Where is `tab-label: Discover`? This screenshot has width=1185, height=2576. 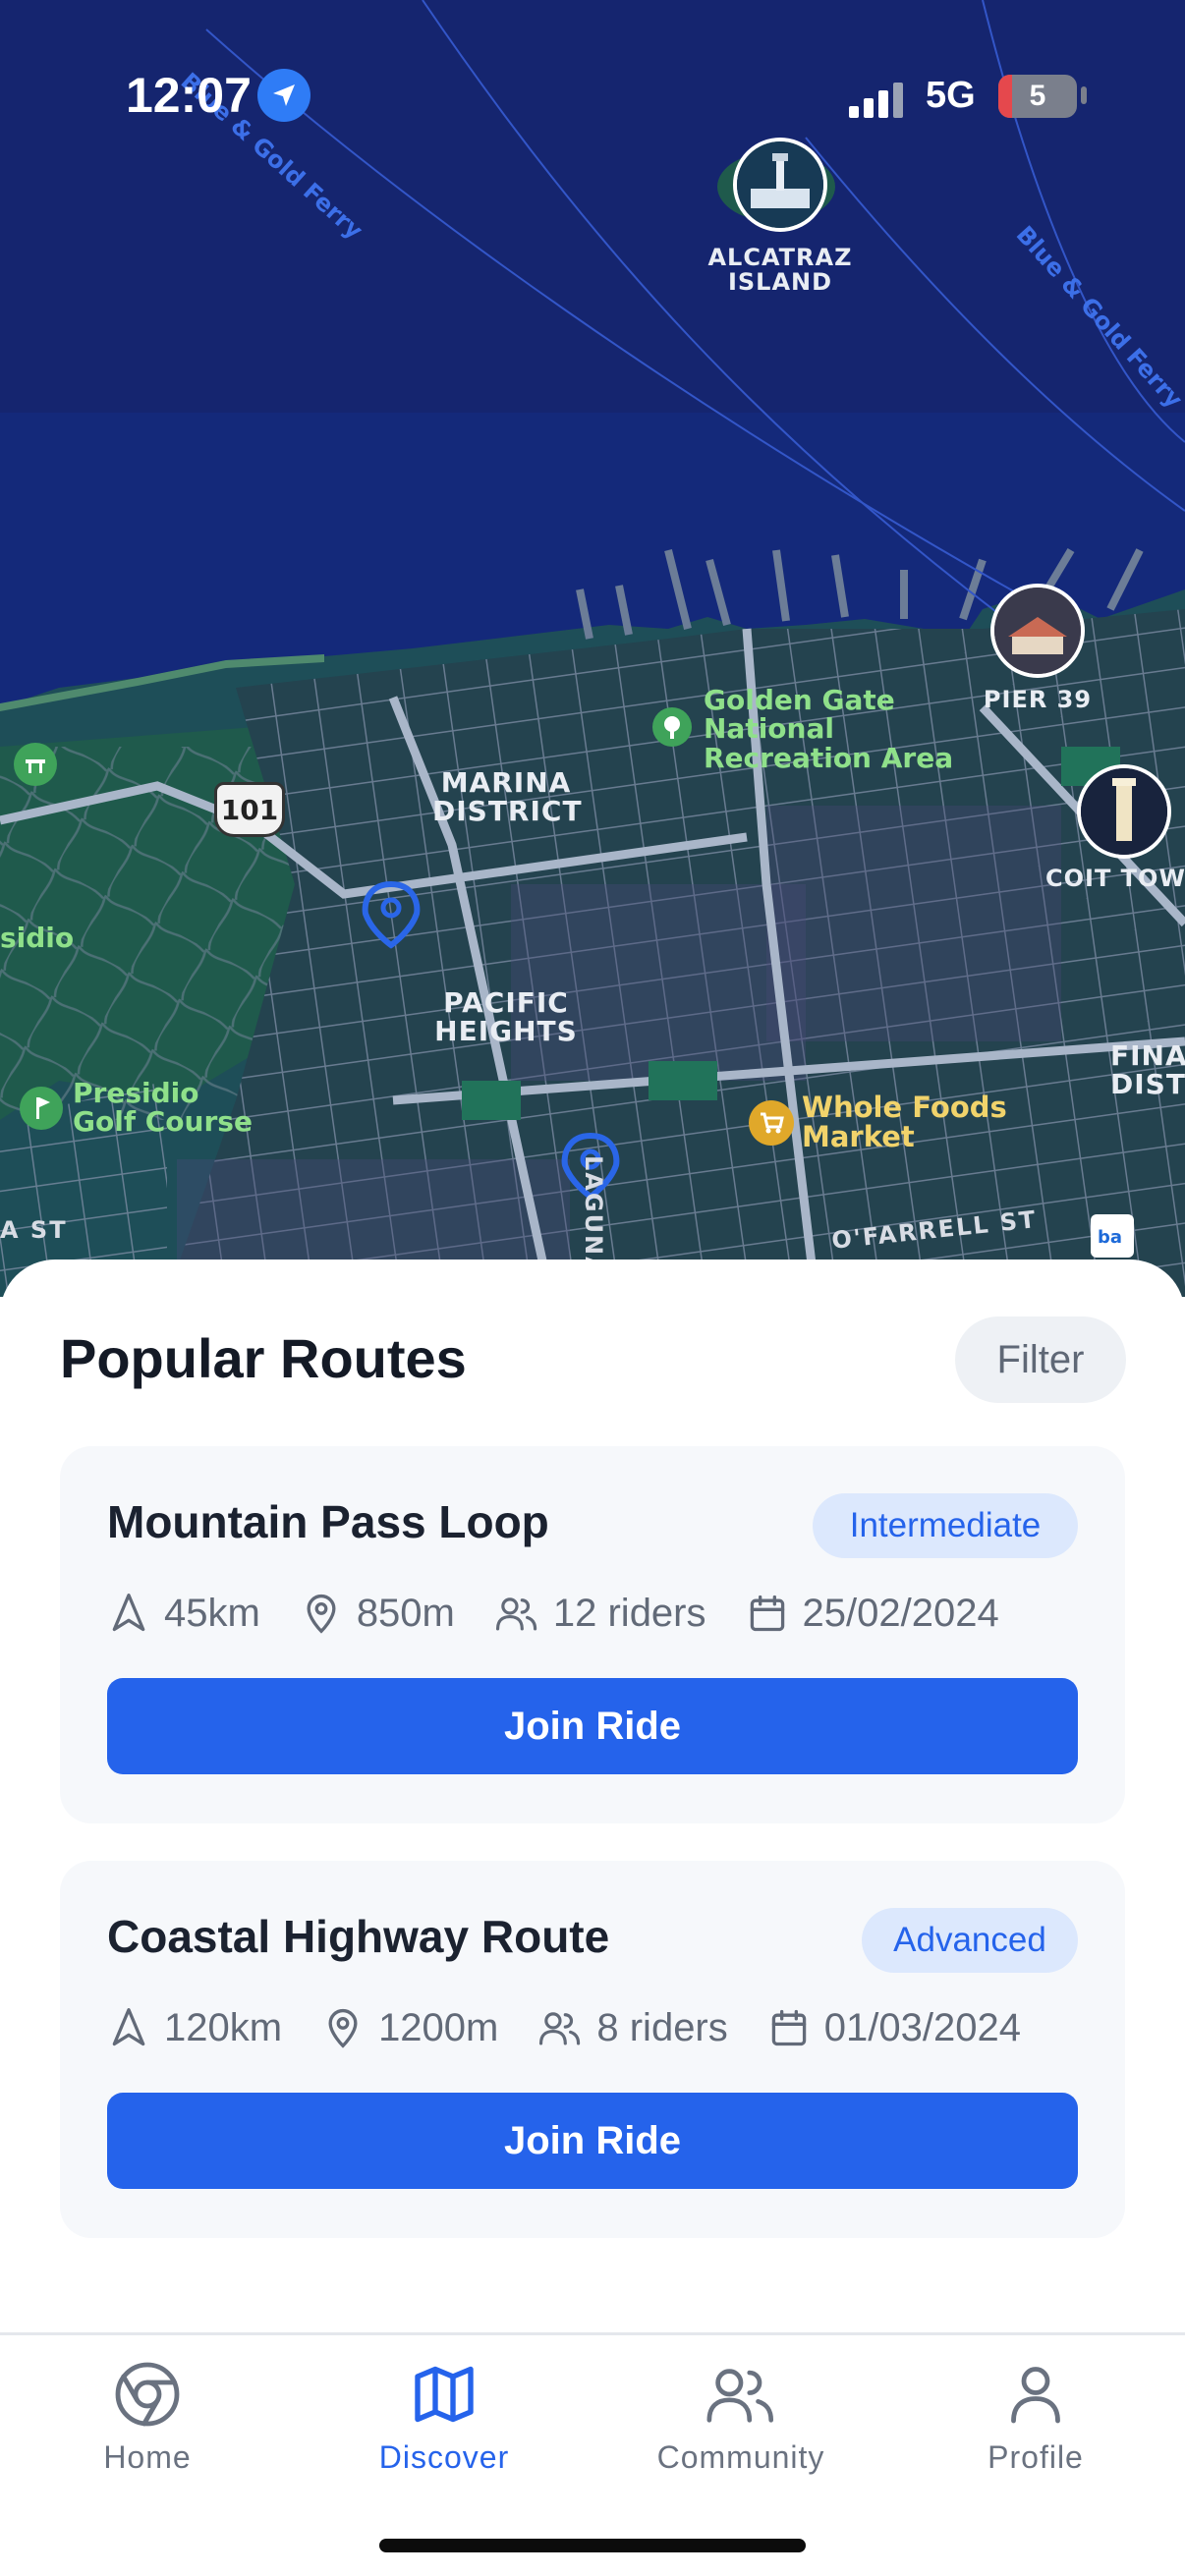 tab-label: Discover is located at coordinates (444, 2457).